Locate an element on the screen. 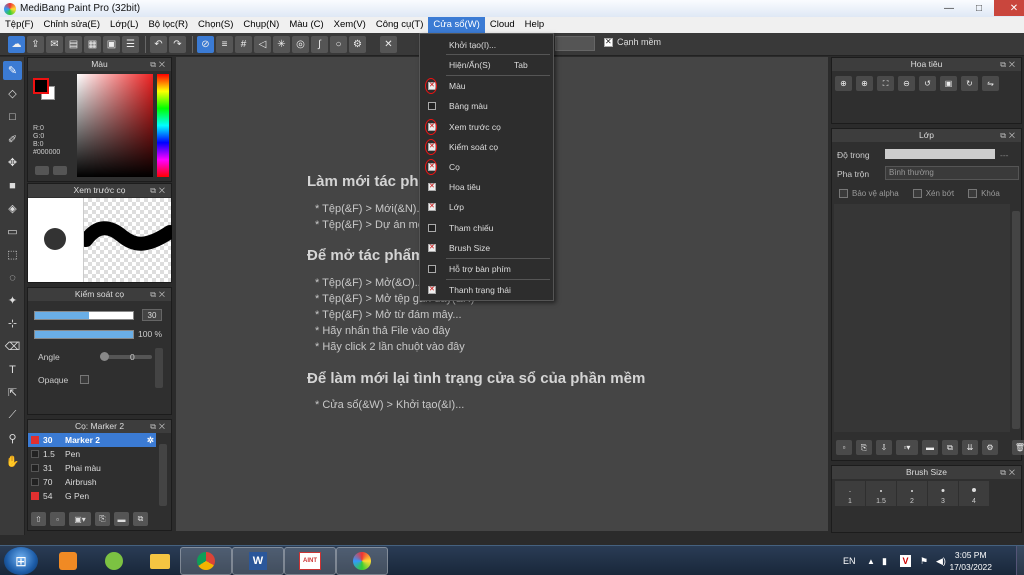 This screenshot has height=575, width=1024. menu-item-color: Màu is located at coordinates (486, 86).